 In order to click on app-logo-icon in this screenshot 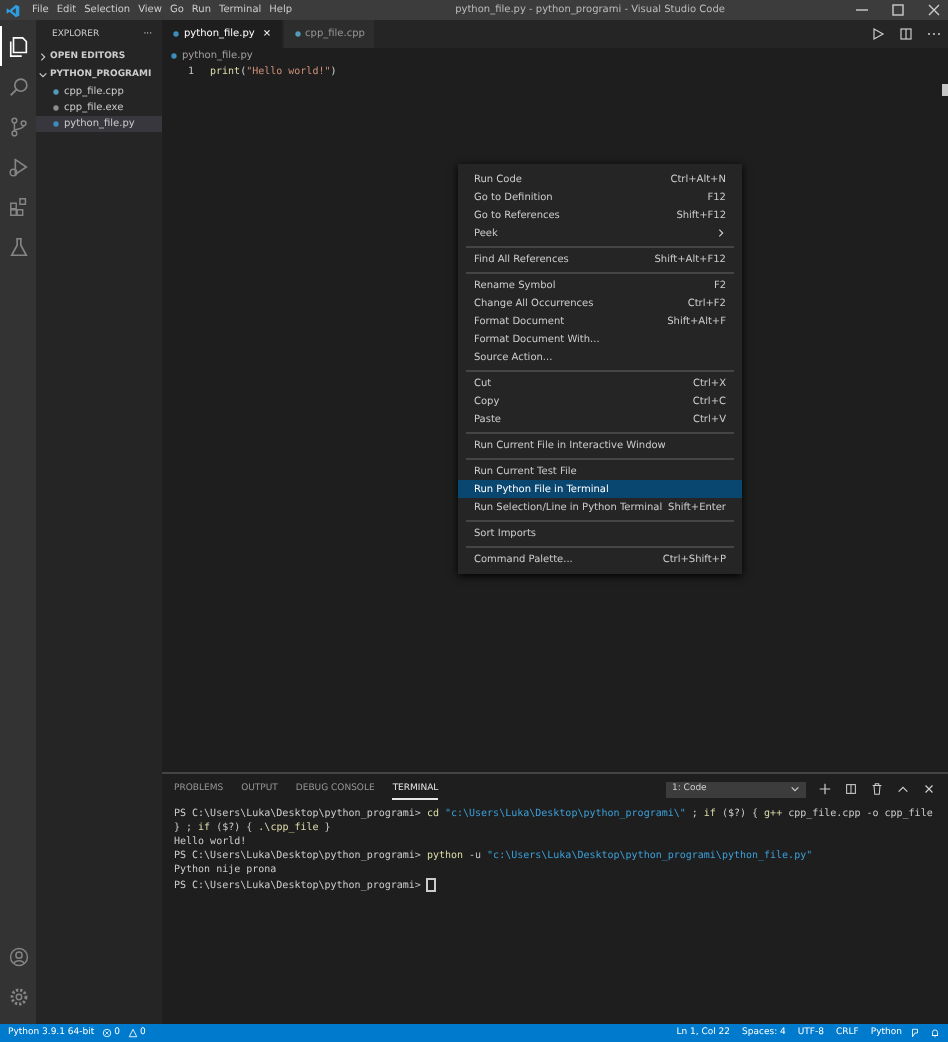, I will do `click(13, 10)`.